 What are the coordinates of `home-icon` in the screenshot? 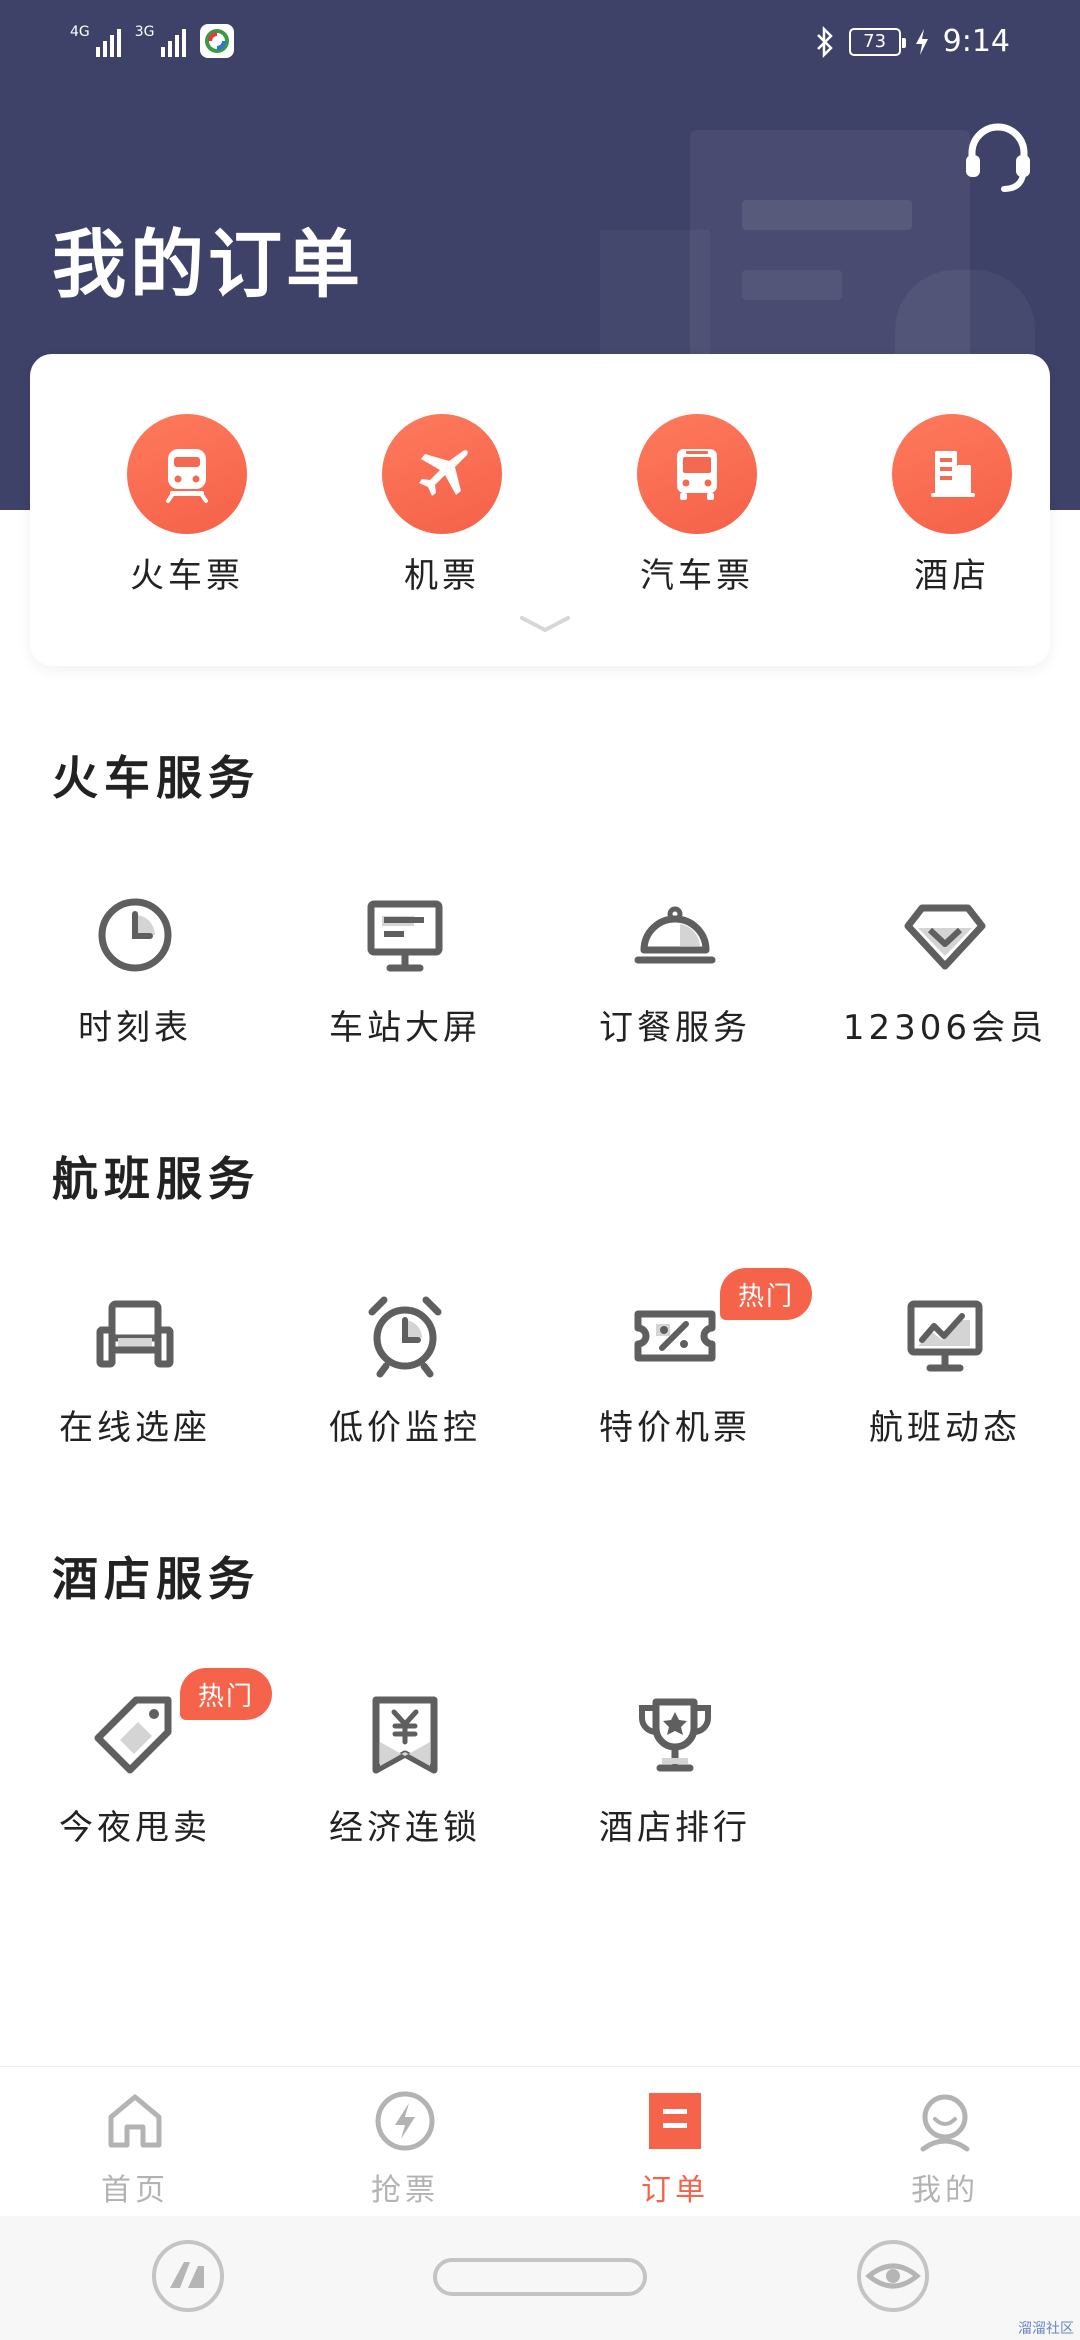 It's located at (135, 2121).